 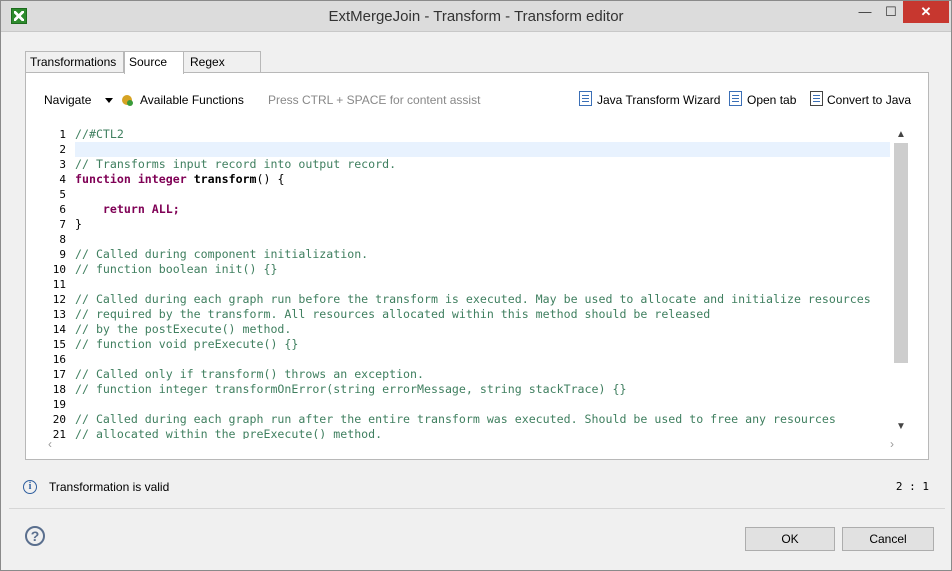 I want to click on code-line: return ALL;, so click(x=482, y=209).